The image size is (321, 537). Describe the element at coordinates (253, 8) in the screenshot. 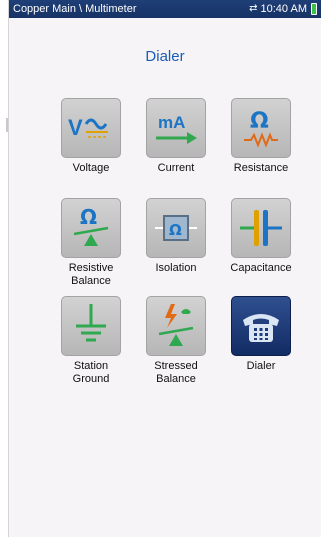

I see `sync-arrows-icon: ⇄` at that location.